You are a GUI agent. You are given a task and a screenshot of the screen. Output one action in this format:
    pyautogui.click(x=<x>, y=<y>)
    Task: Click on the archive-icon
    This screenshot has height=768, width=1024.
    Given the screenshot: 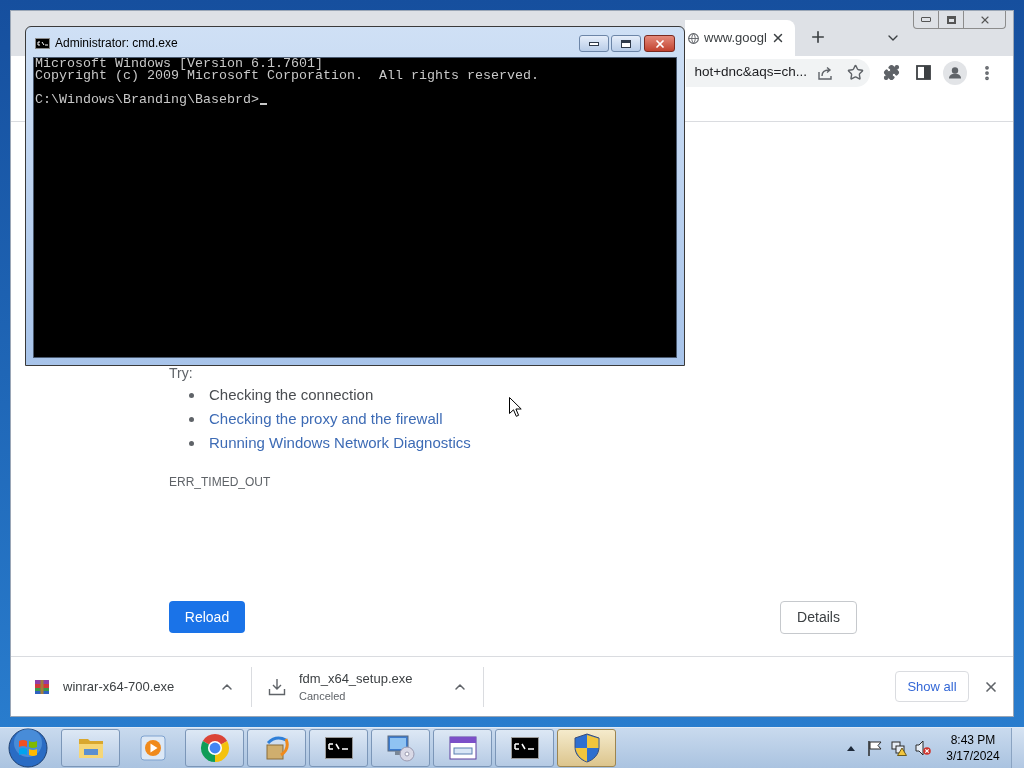 What is the action you would take?
    pyautogui.click(x=42, y=686)
    